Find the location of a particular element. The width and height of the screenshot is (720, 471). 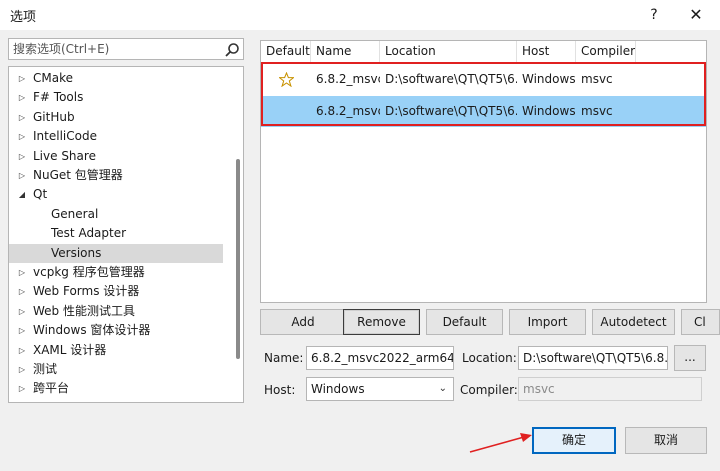

name-label: Name: is located at coordinates (284, 358).